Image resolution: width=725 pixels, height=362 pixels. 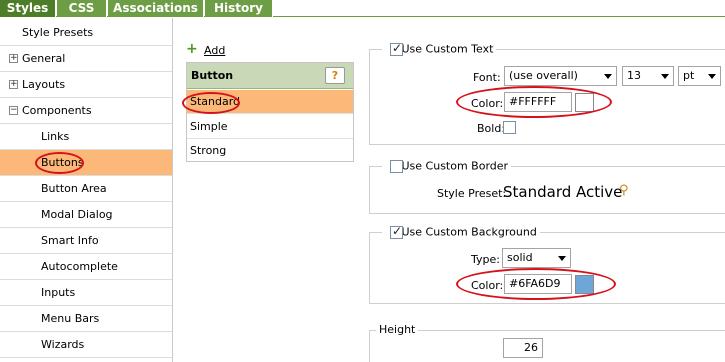 I want to click on custom-background-legend: Use Custom Background, so click(x=461, y=231).